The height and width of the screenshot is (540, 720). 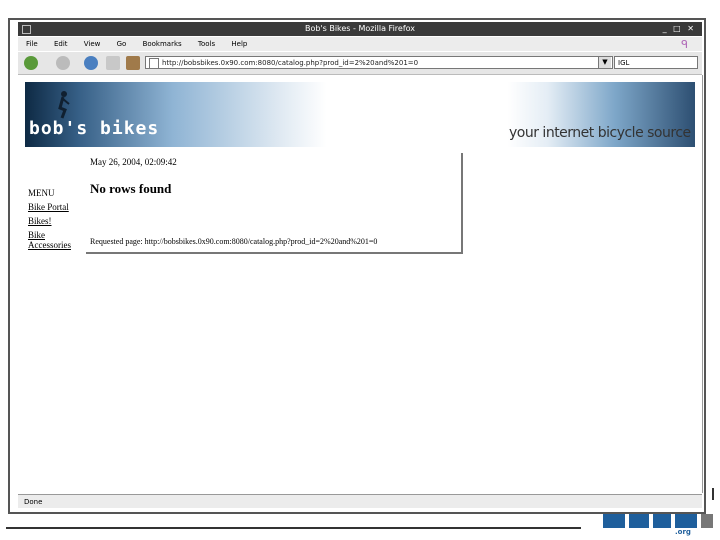 What do you see at coordinates (659, 525) in the screenshot?
I see `0x90-logo: .org` at bounding box center [659, 525].